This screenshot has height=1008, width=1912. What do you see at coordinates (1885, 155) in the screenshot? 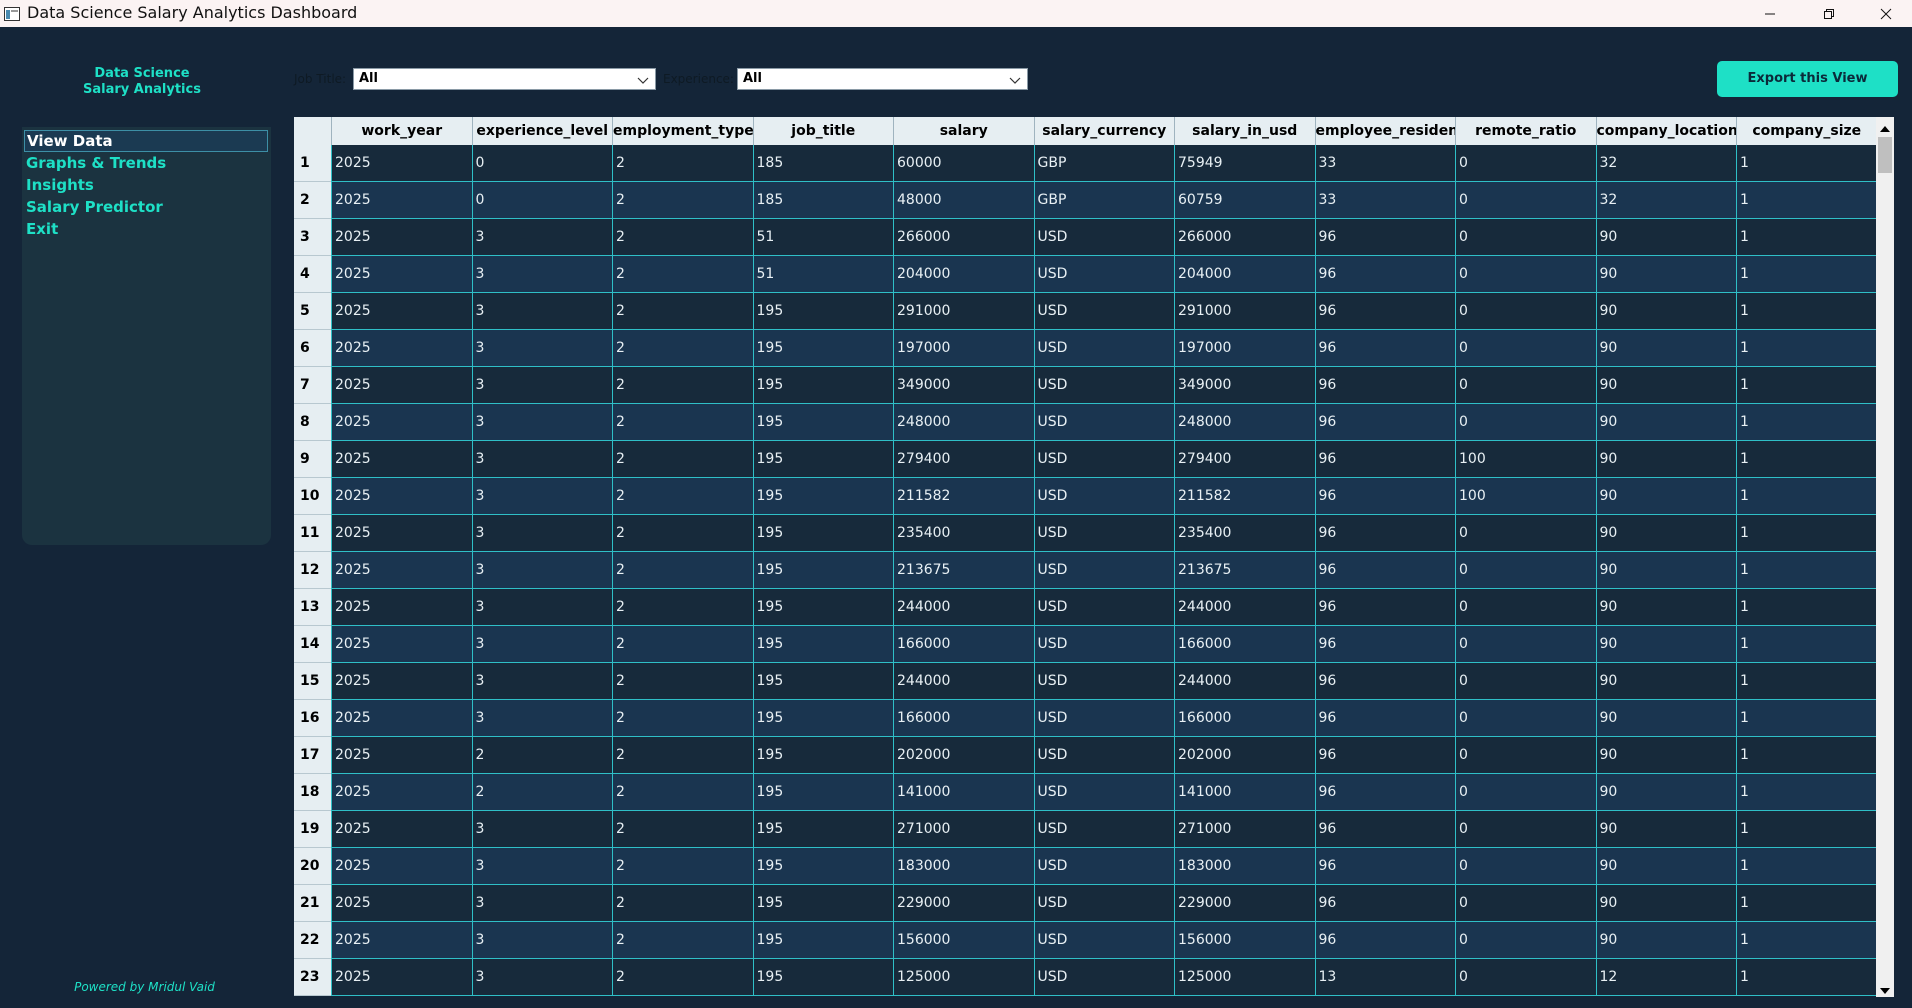
I see `scroll-thumb` at bounding box center [1885, 155].